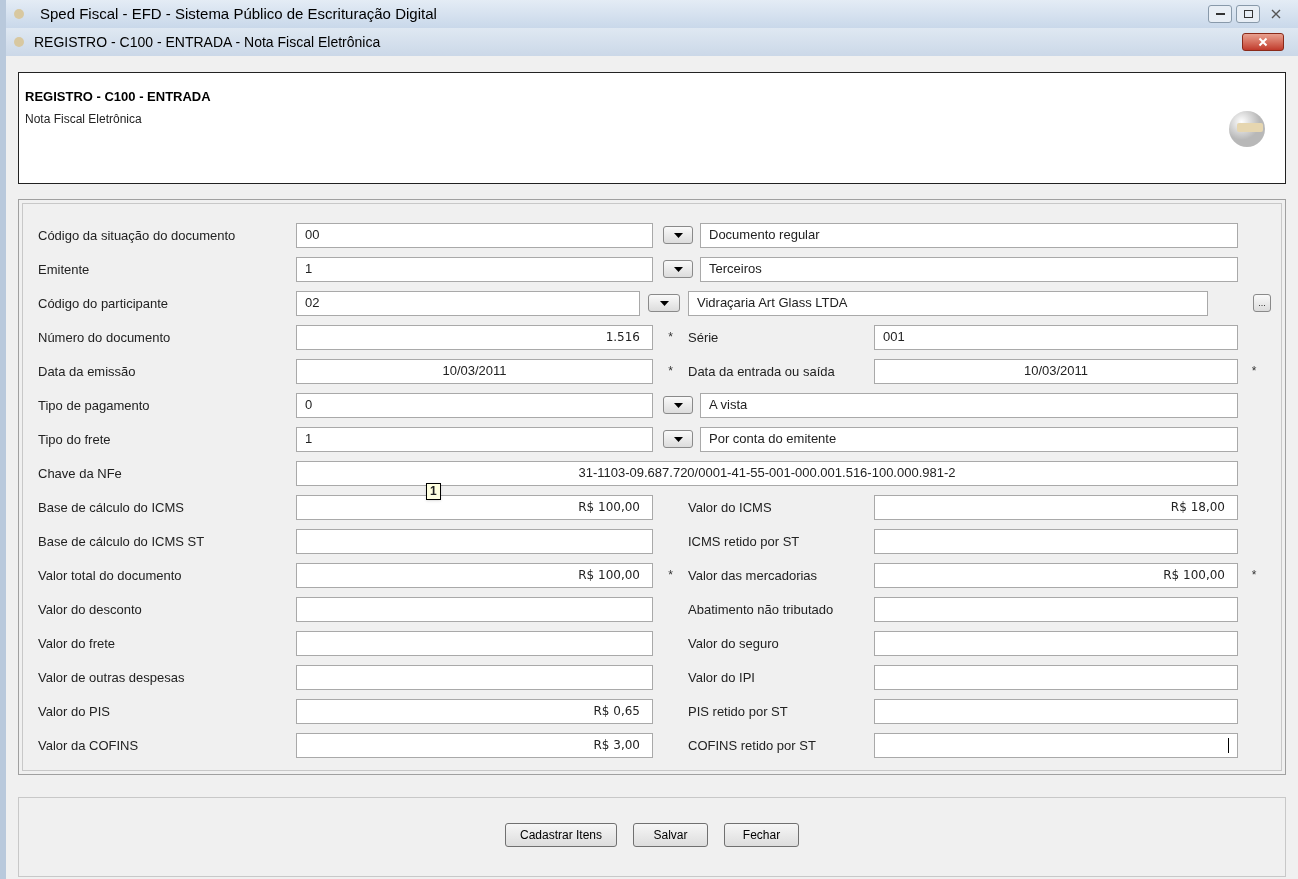 The height and width of the screenshot is (879, 1298). I want to click on field-label: Valor total do documento, so click(110, 575).